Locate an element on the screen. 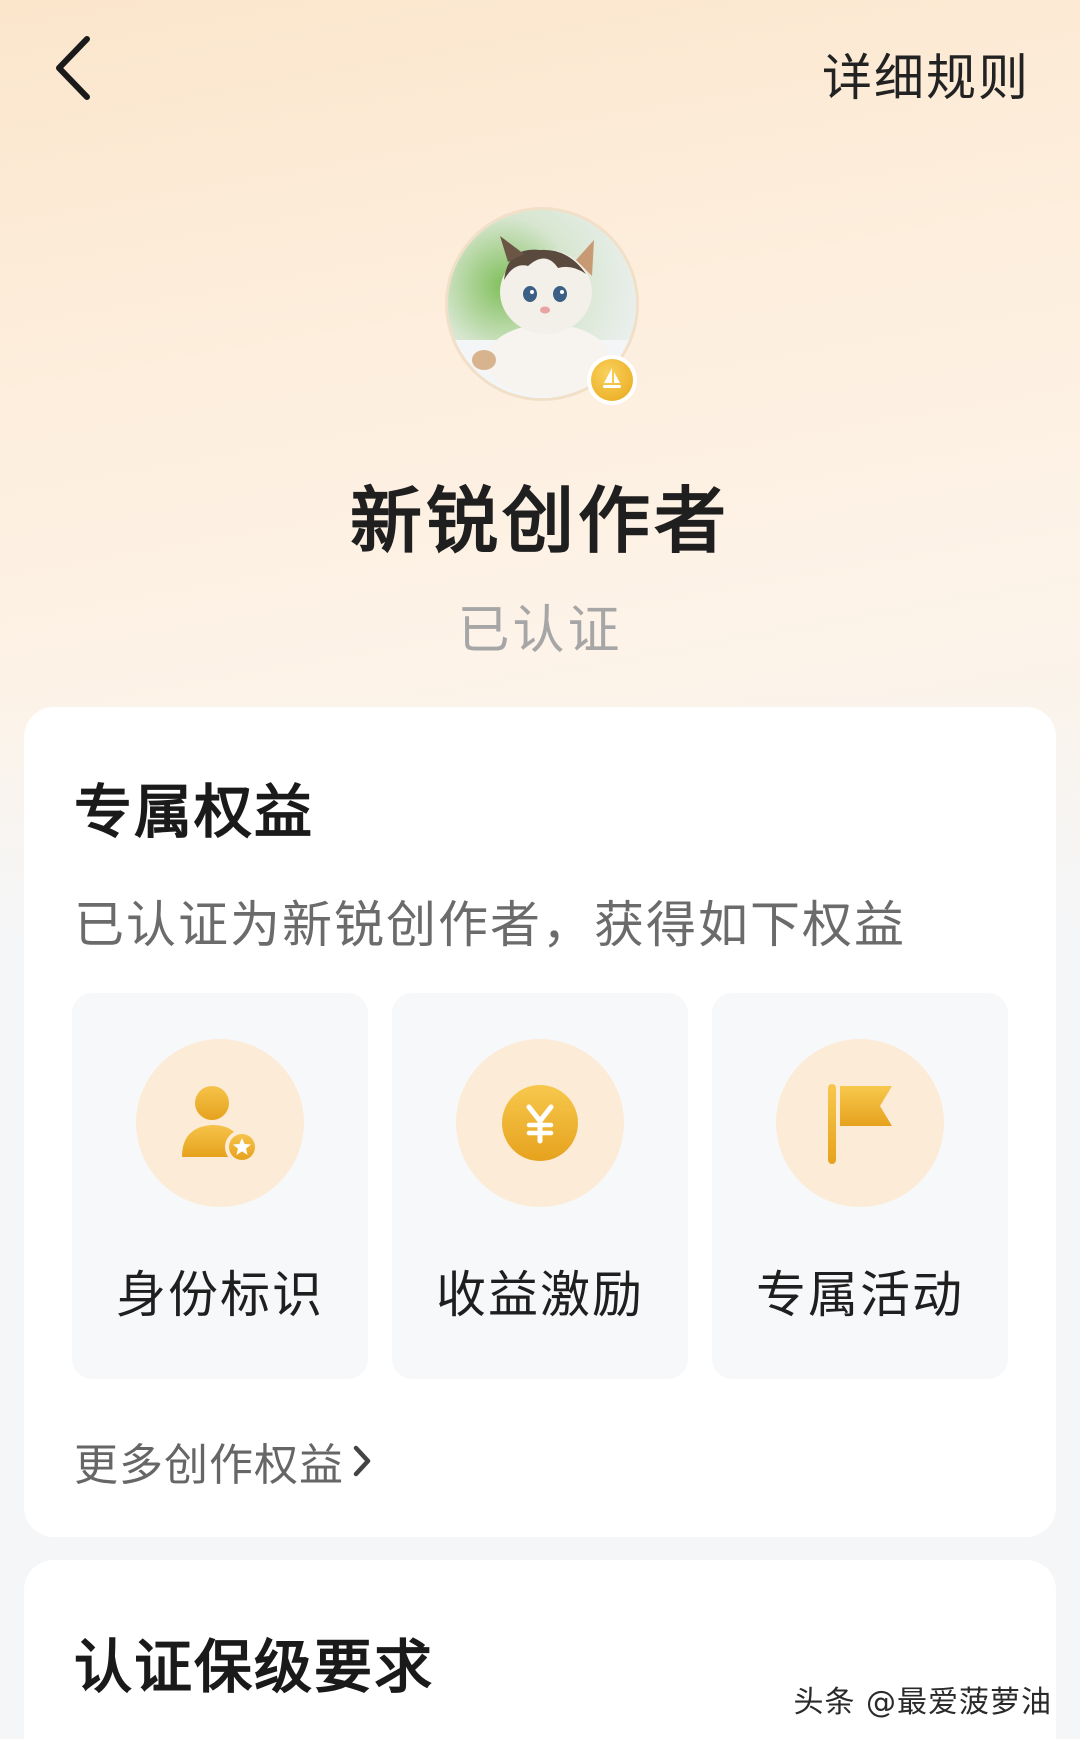 The image size is (1080, 1739). benefit-label: 身份标识 is located at coordinates (220, 1295).